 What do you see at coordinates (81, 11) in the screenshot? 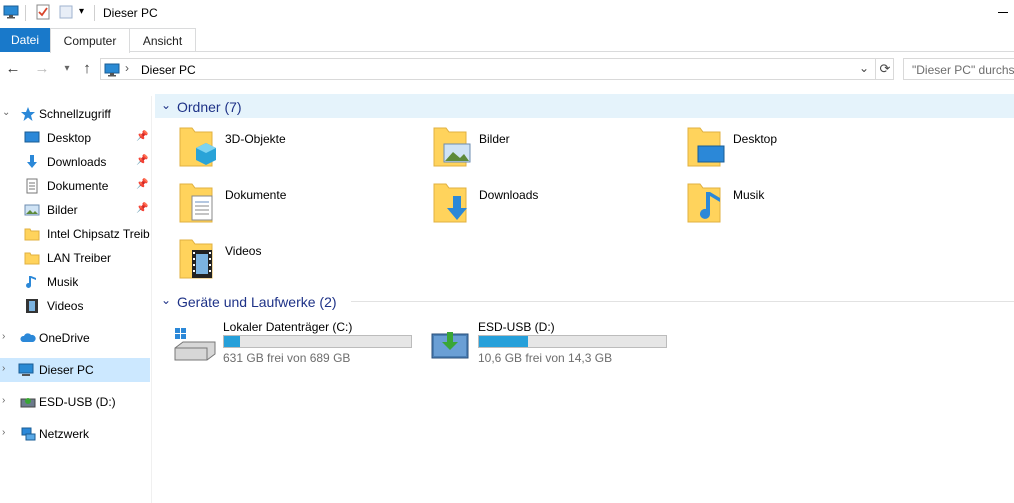
I see `customize-quick-access-icon: ▾` at bounding box center [81, 11].